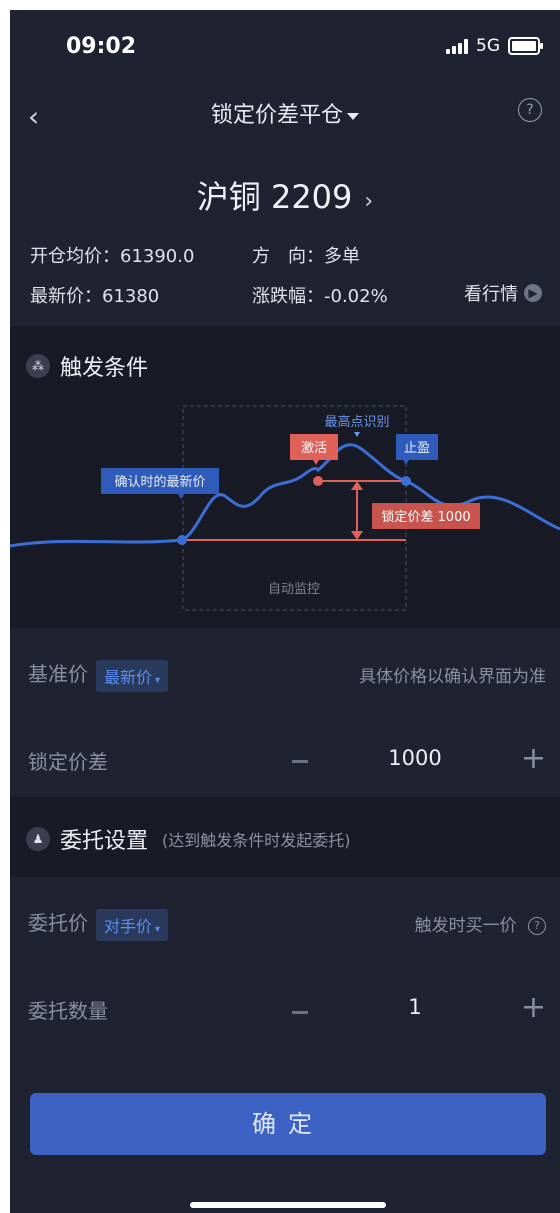 This screenshot has width=560, height=1213. I want to click on order-qty-value: 1, so click(415, 1007).